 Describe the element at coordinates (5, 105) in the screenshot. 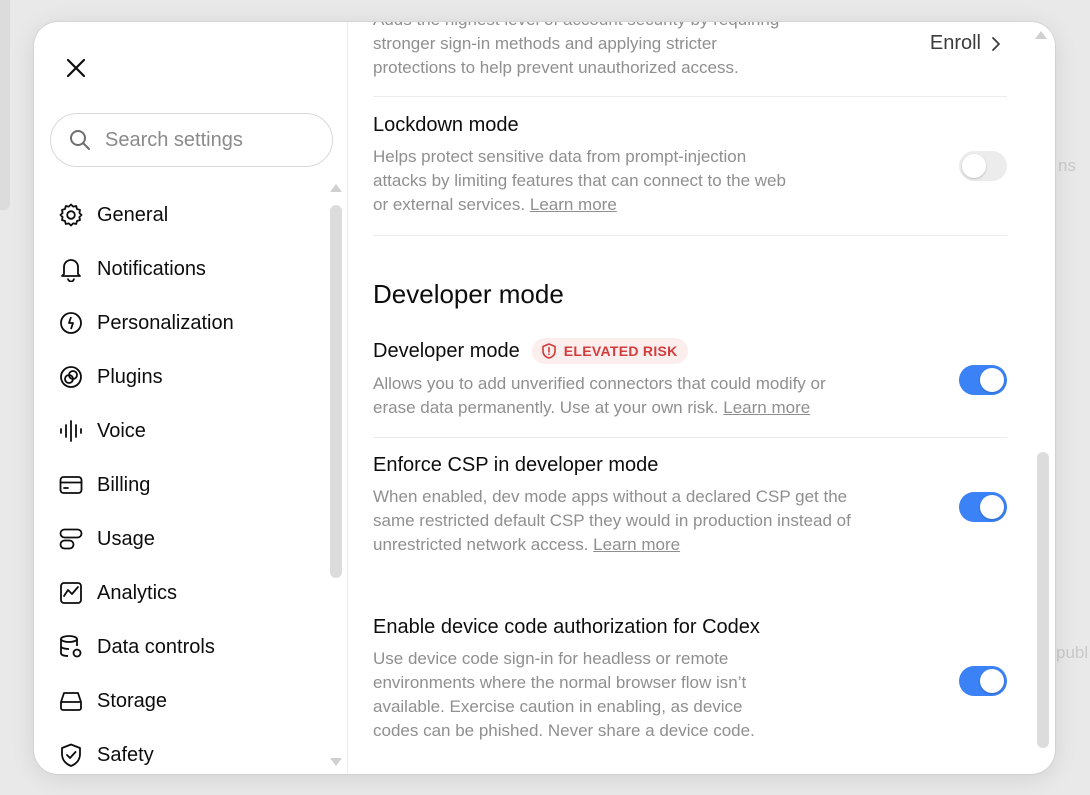

I see `background-scrollbar` at that location.